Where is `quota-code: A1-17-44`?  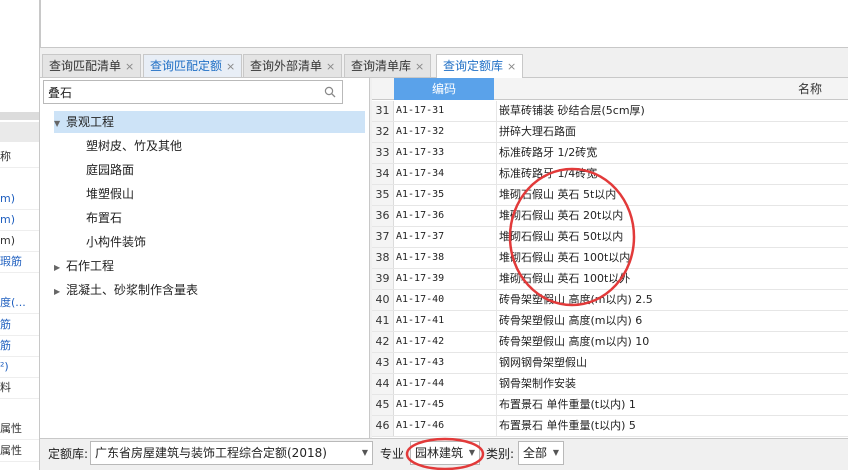 quota-code: A1-17-44 is located at coordinates (420, 383).